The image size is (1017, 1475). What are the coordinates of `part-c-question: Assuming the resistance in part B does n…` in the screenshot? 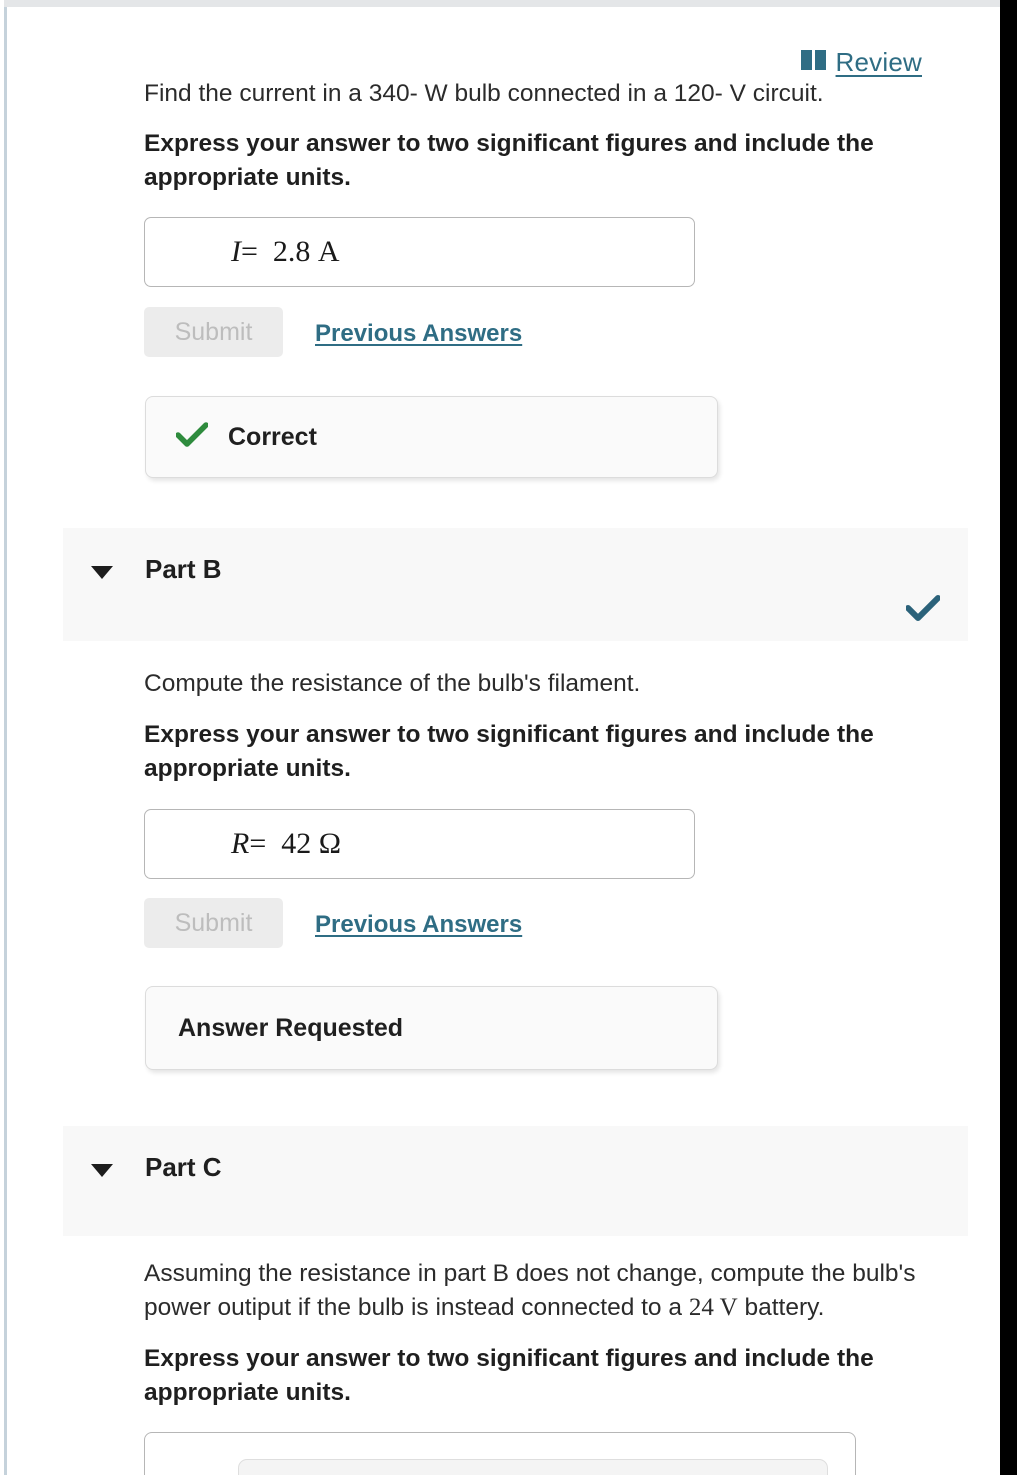 It's located at (556, 1291).